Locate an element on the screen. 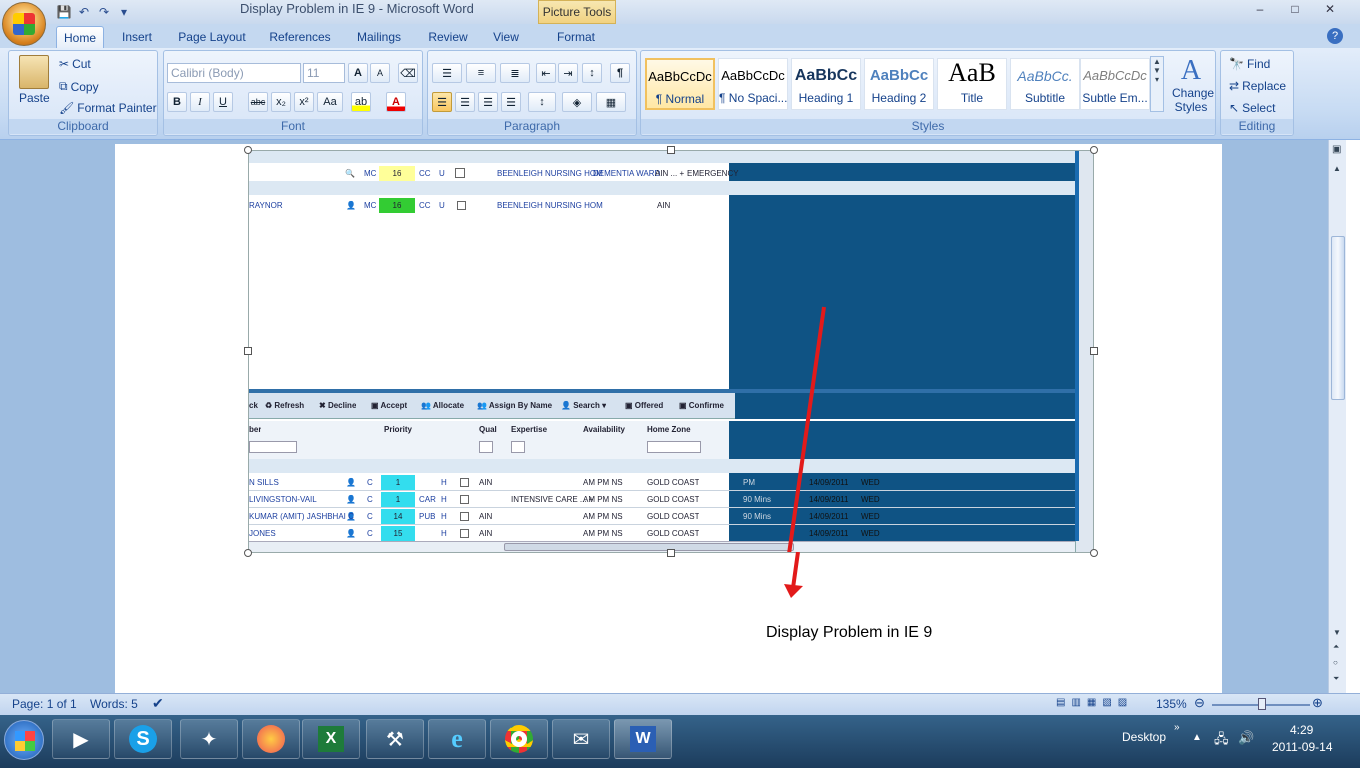 The image size is (1360, 768). find-button: Find is located at coordinates (1258, 64).